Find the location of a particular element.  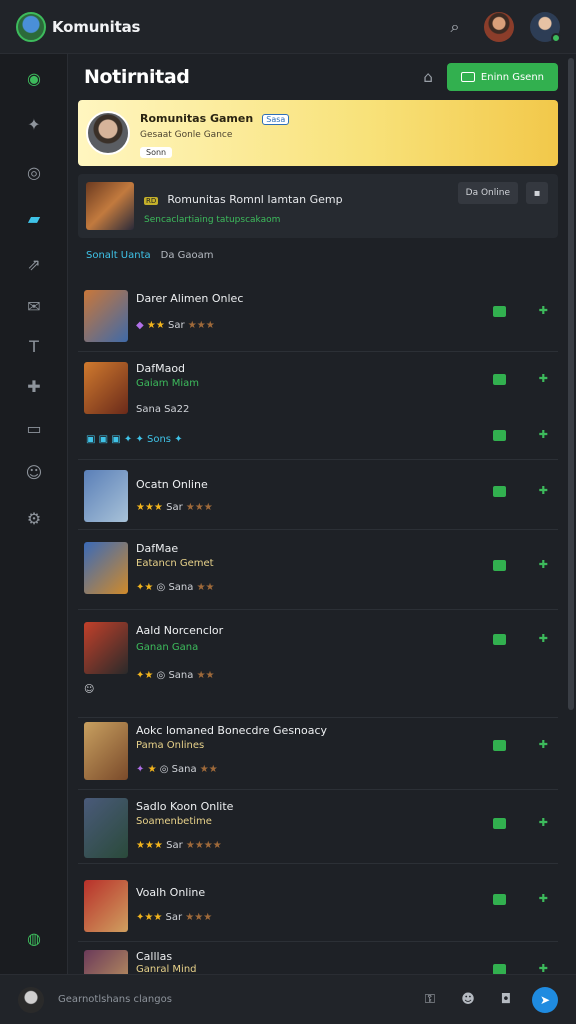

mail-icon: ✉ is located at coordinates (34, 306).